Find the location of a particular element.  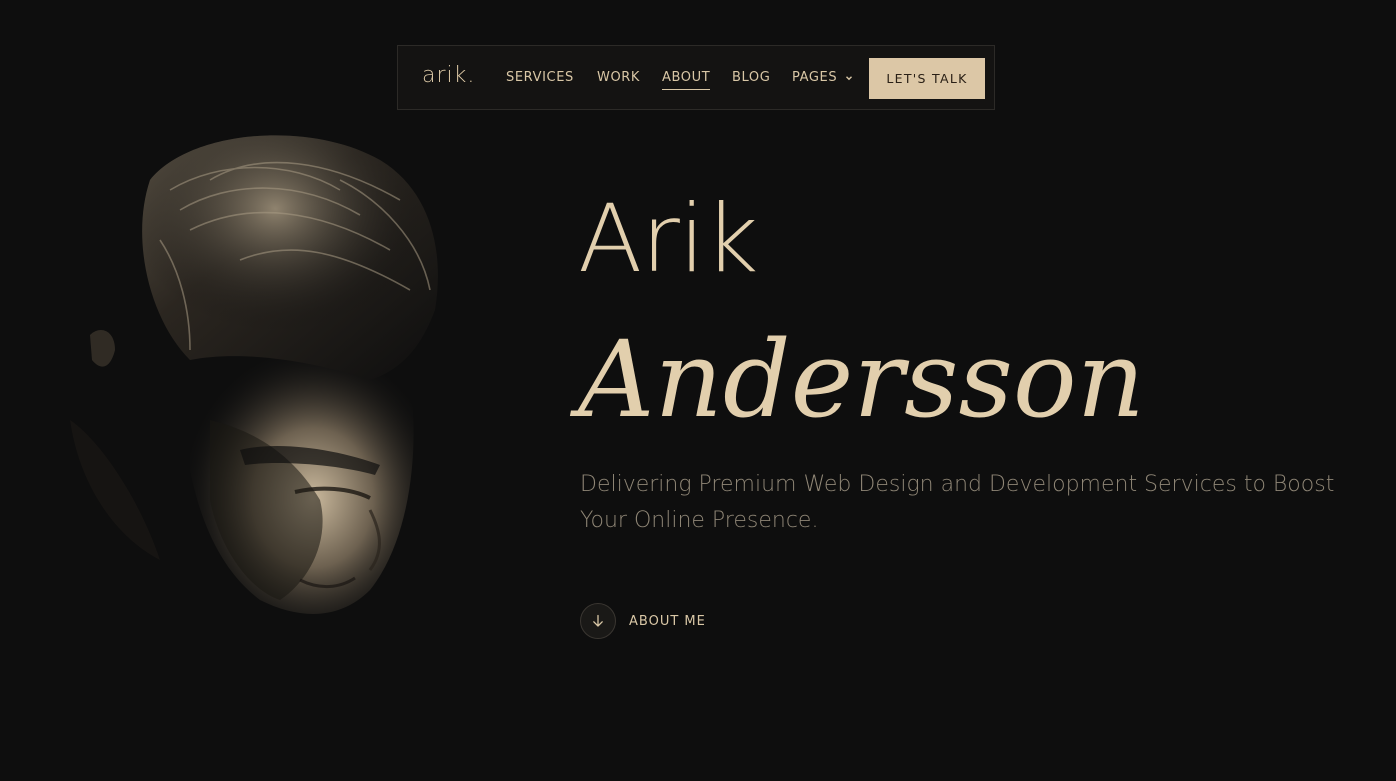

arrow-down-icon is located at coordinates (598, 620).